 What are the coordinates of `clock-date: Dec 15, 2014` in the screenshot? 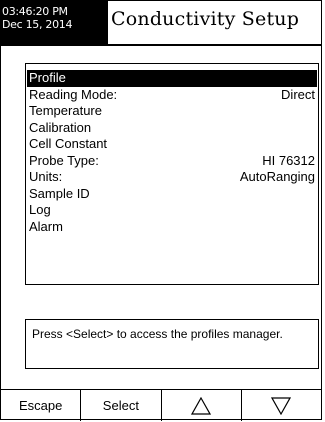 It's located at (37, 24).